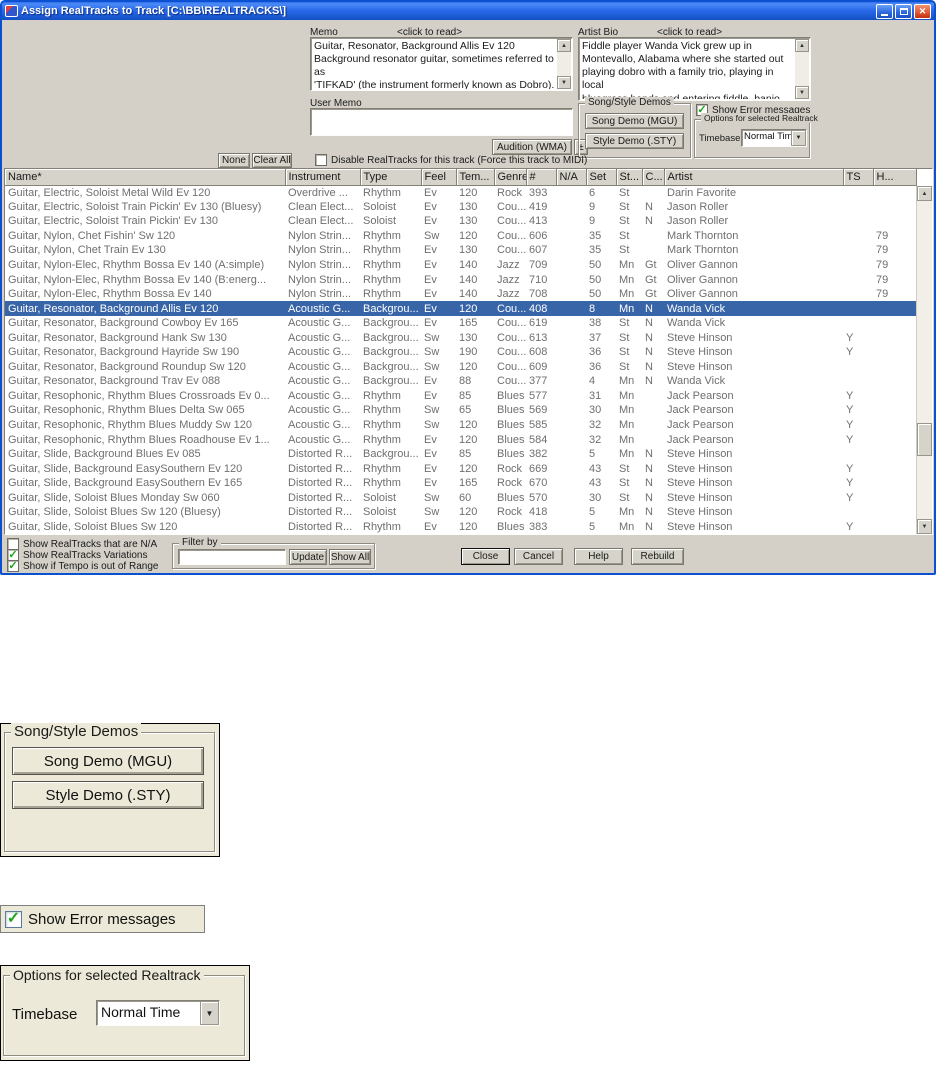 This screenshot has height=1067, width=937. I want to click on cell: Mn, so click(627, 381).